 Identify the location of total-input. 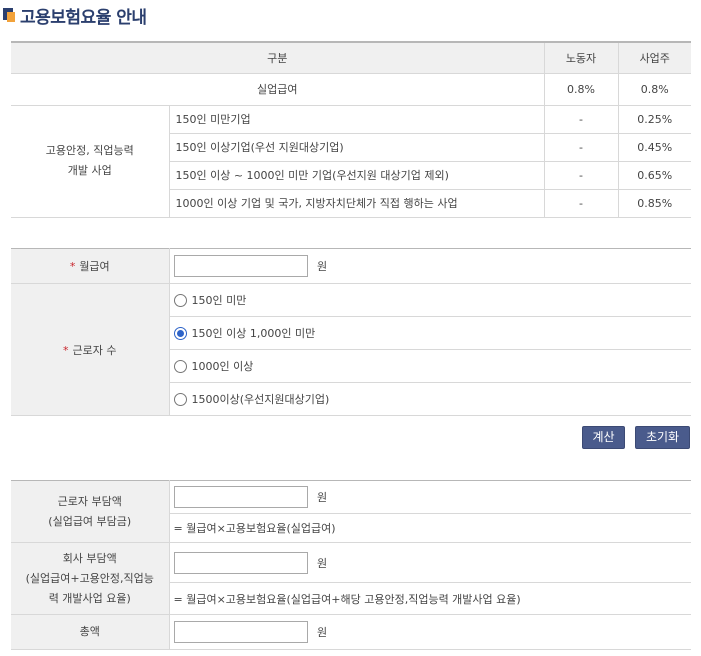
(240, 632).